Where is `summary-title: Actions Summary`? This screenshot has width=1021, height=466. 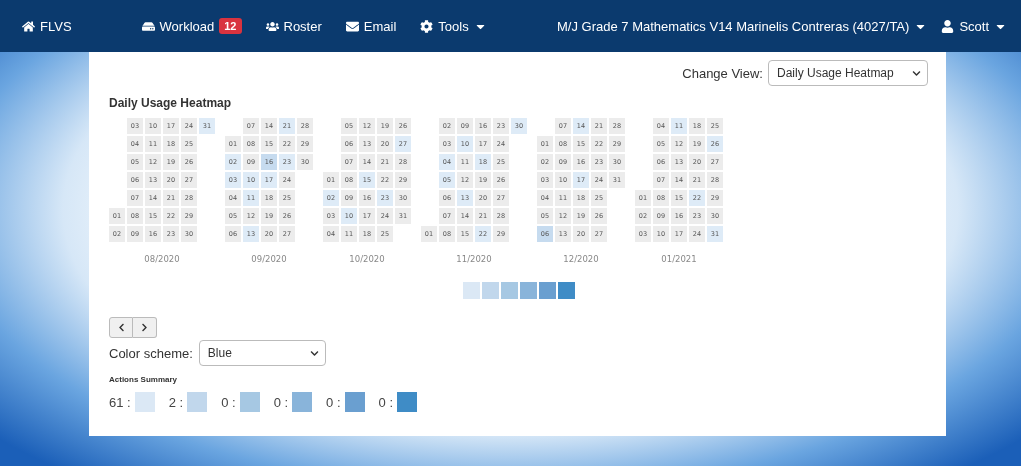 summary-title: Actions Summary is located at coordinates (144, 379).